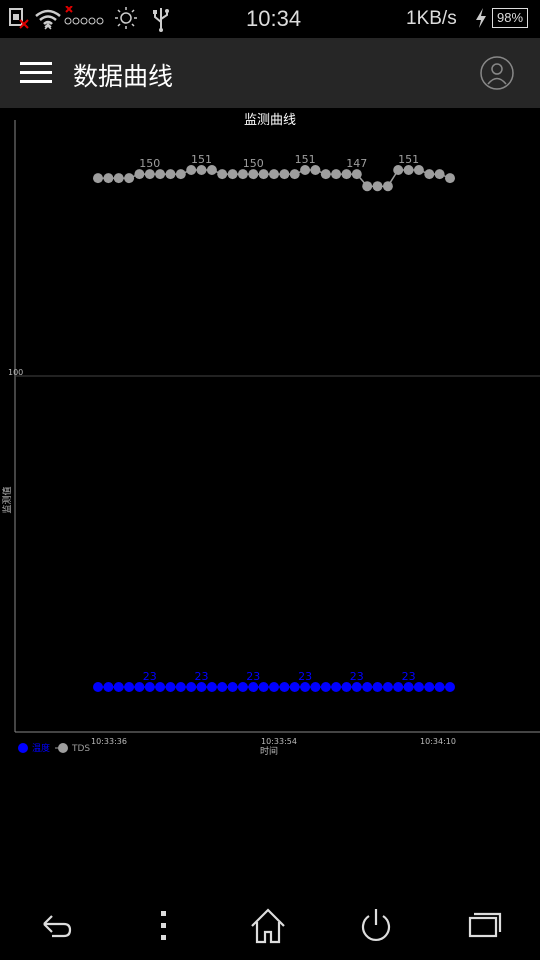 This screenshot has width=540, height=960. Describe the element at coordinates (431, 18) in the screenshot. I see `network-speed: 1KB/s` at that location.